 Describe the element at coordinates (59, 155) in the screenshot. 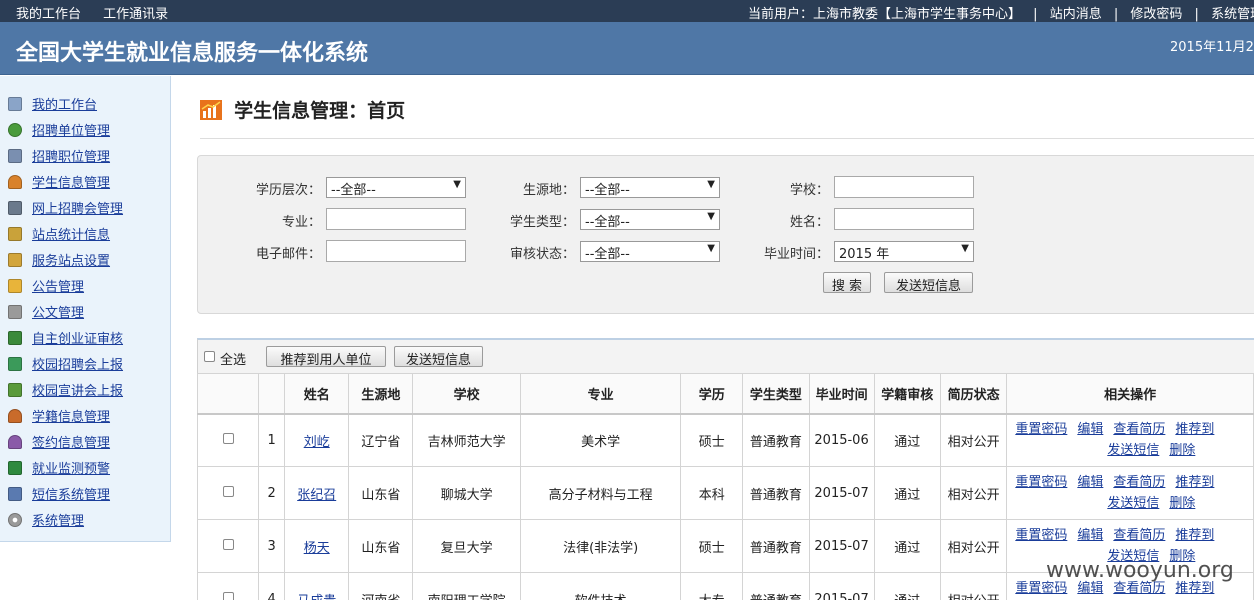

I see `sidebar-item-2: 招聘职位管理` at that location.